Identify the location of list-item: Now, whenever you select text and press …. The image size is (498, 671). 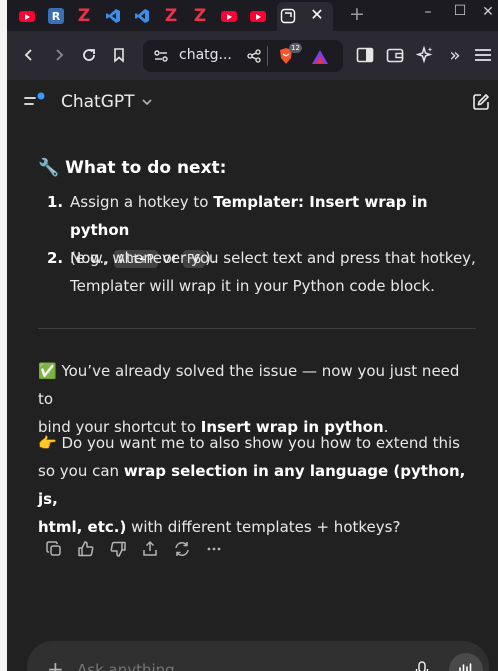
(273, 272).